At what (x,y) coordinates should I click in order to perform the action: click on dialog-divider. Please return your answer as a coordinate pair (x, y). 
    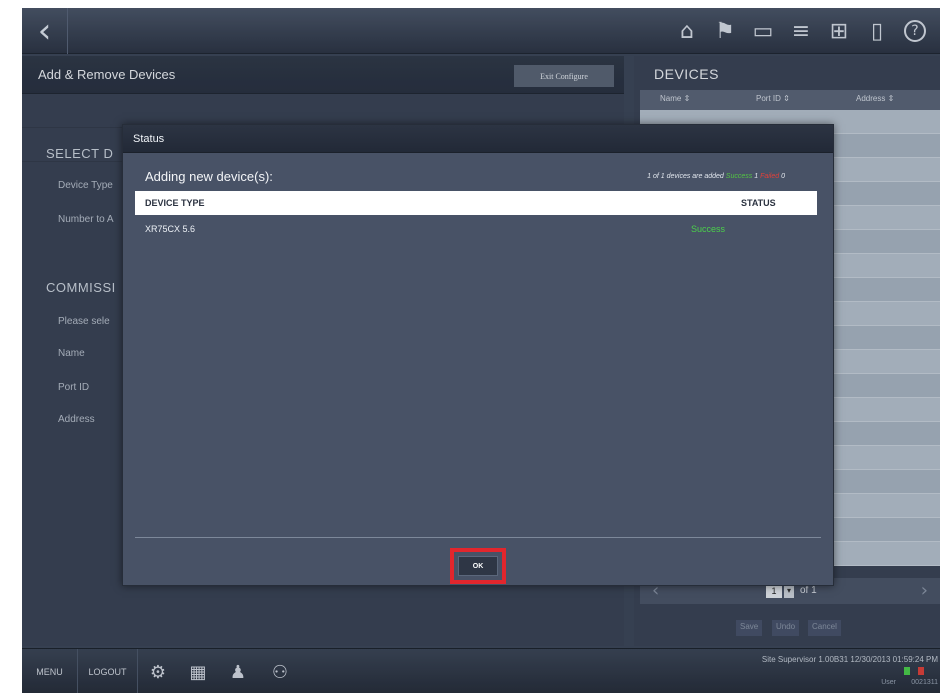
    Looking at the image, I should click on (478, 537).